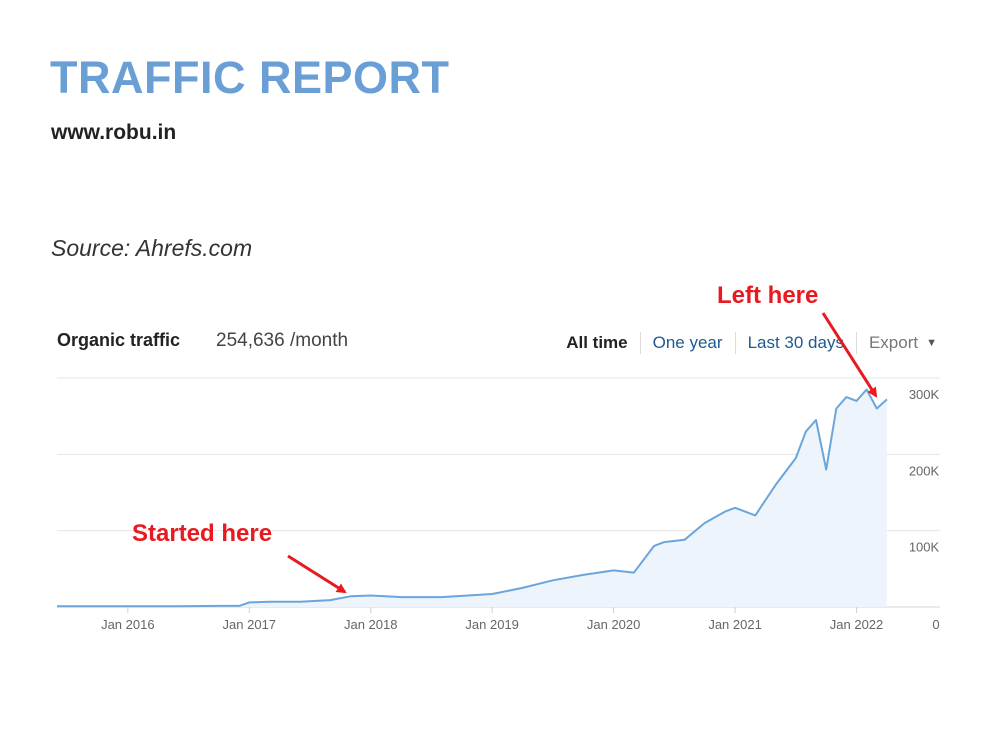  Describe the element at coordinates (768, 295) in the screenshot. I see `left-here-annotation: Left here` at that location.